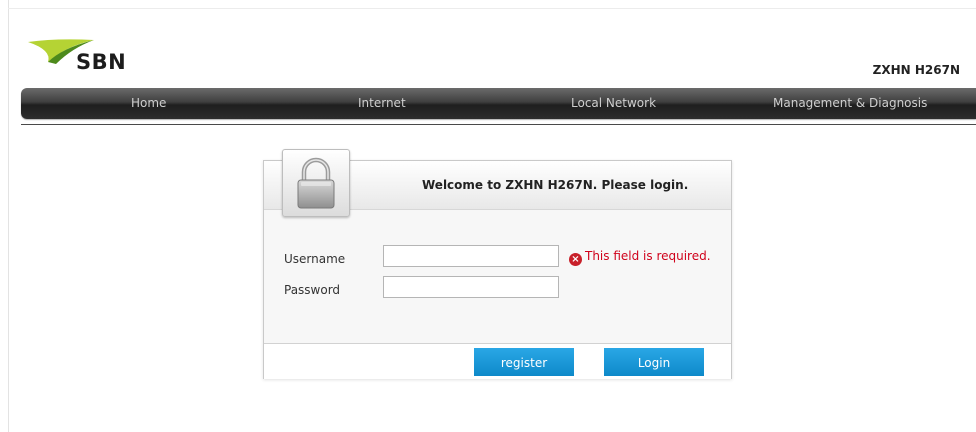 The height and width of the screenshot is (432, 976). Describe the element at coordinates (498, 124) in the screenshot. I see `nav-divider` at that location.